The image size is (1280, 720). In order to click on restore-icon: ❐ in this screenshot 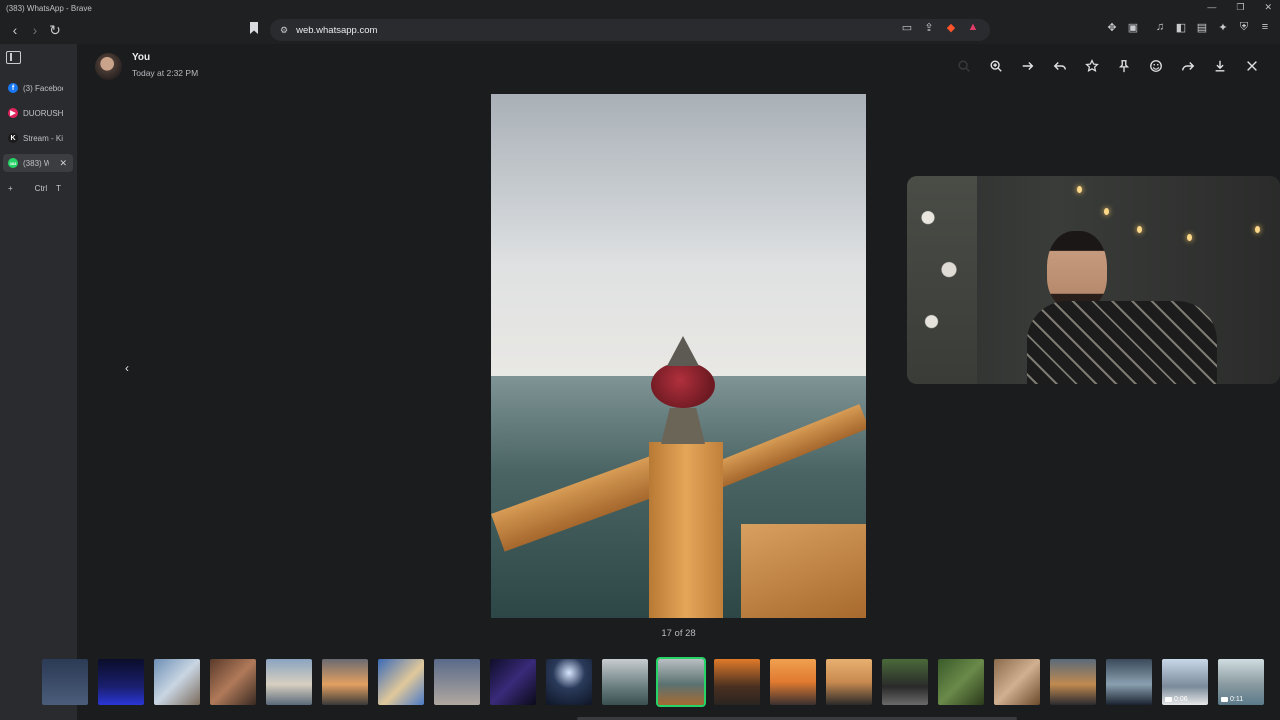, I will do `click(1240, 7)`.